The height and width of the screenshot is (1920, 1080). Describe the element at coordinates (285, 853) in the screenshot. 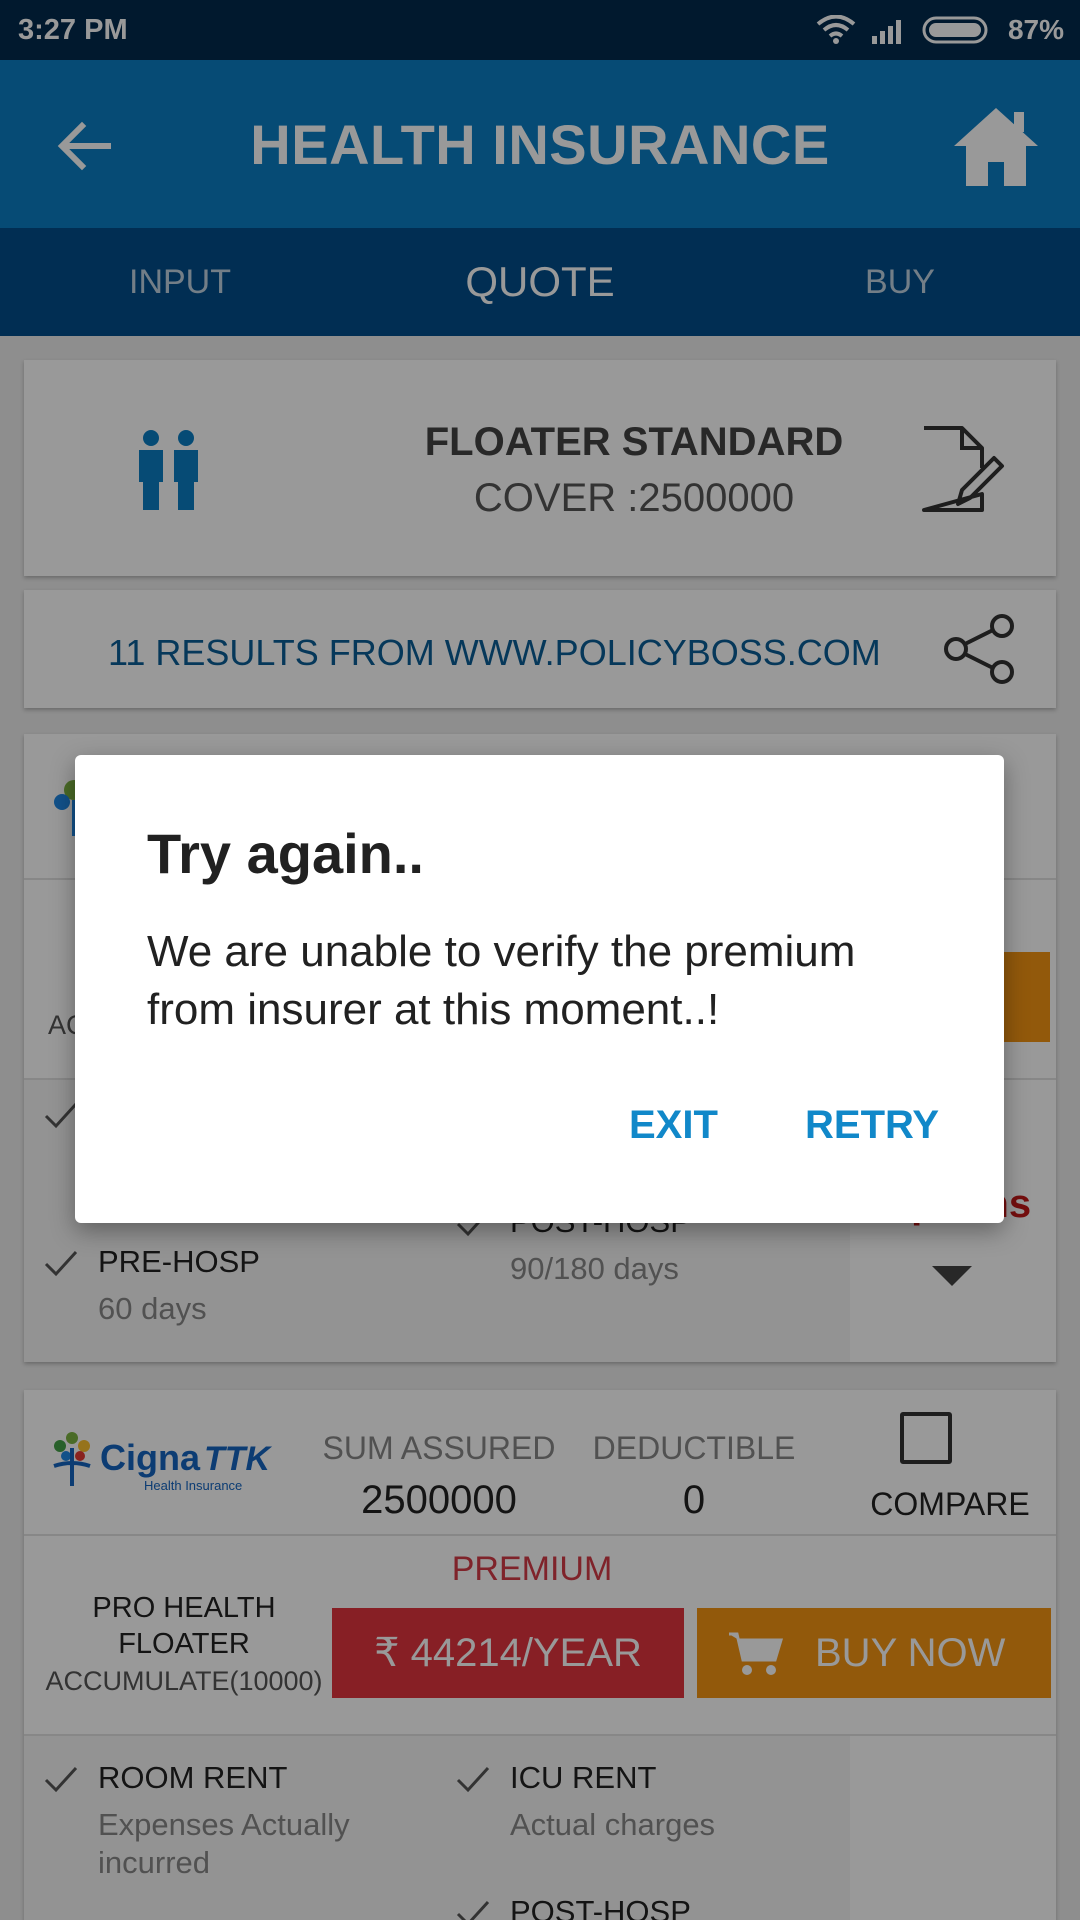

I see `dialog-title: Try again..` at that location.